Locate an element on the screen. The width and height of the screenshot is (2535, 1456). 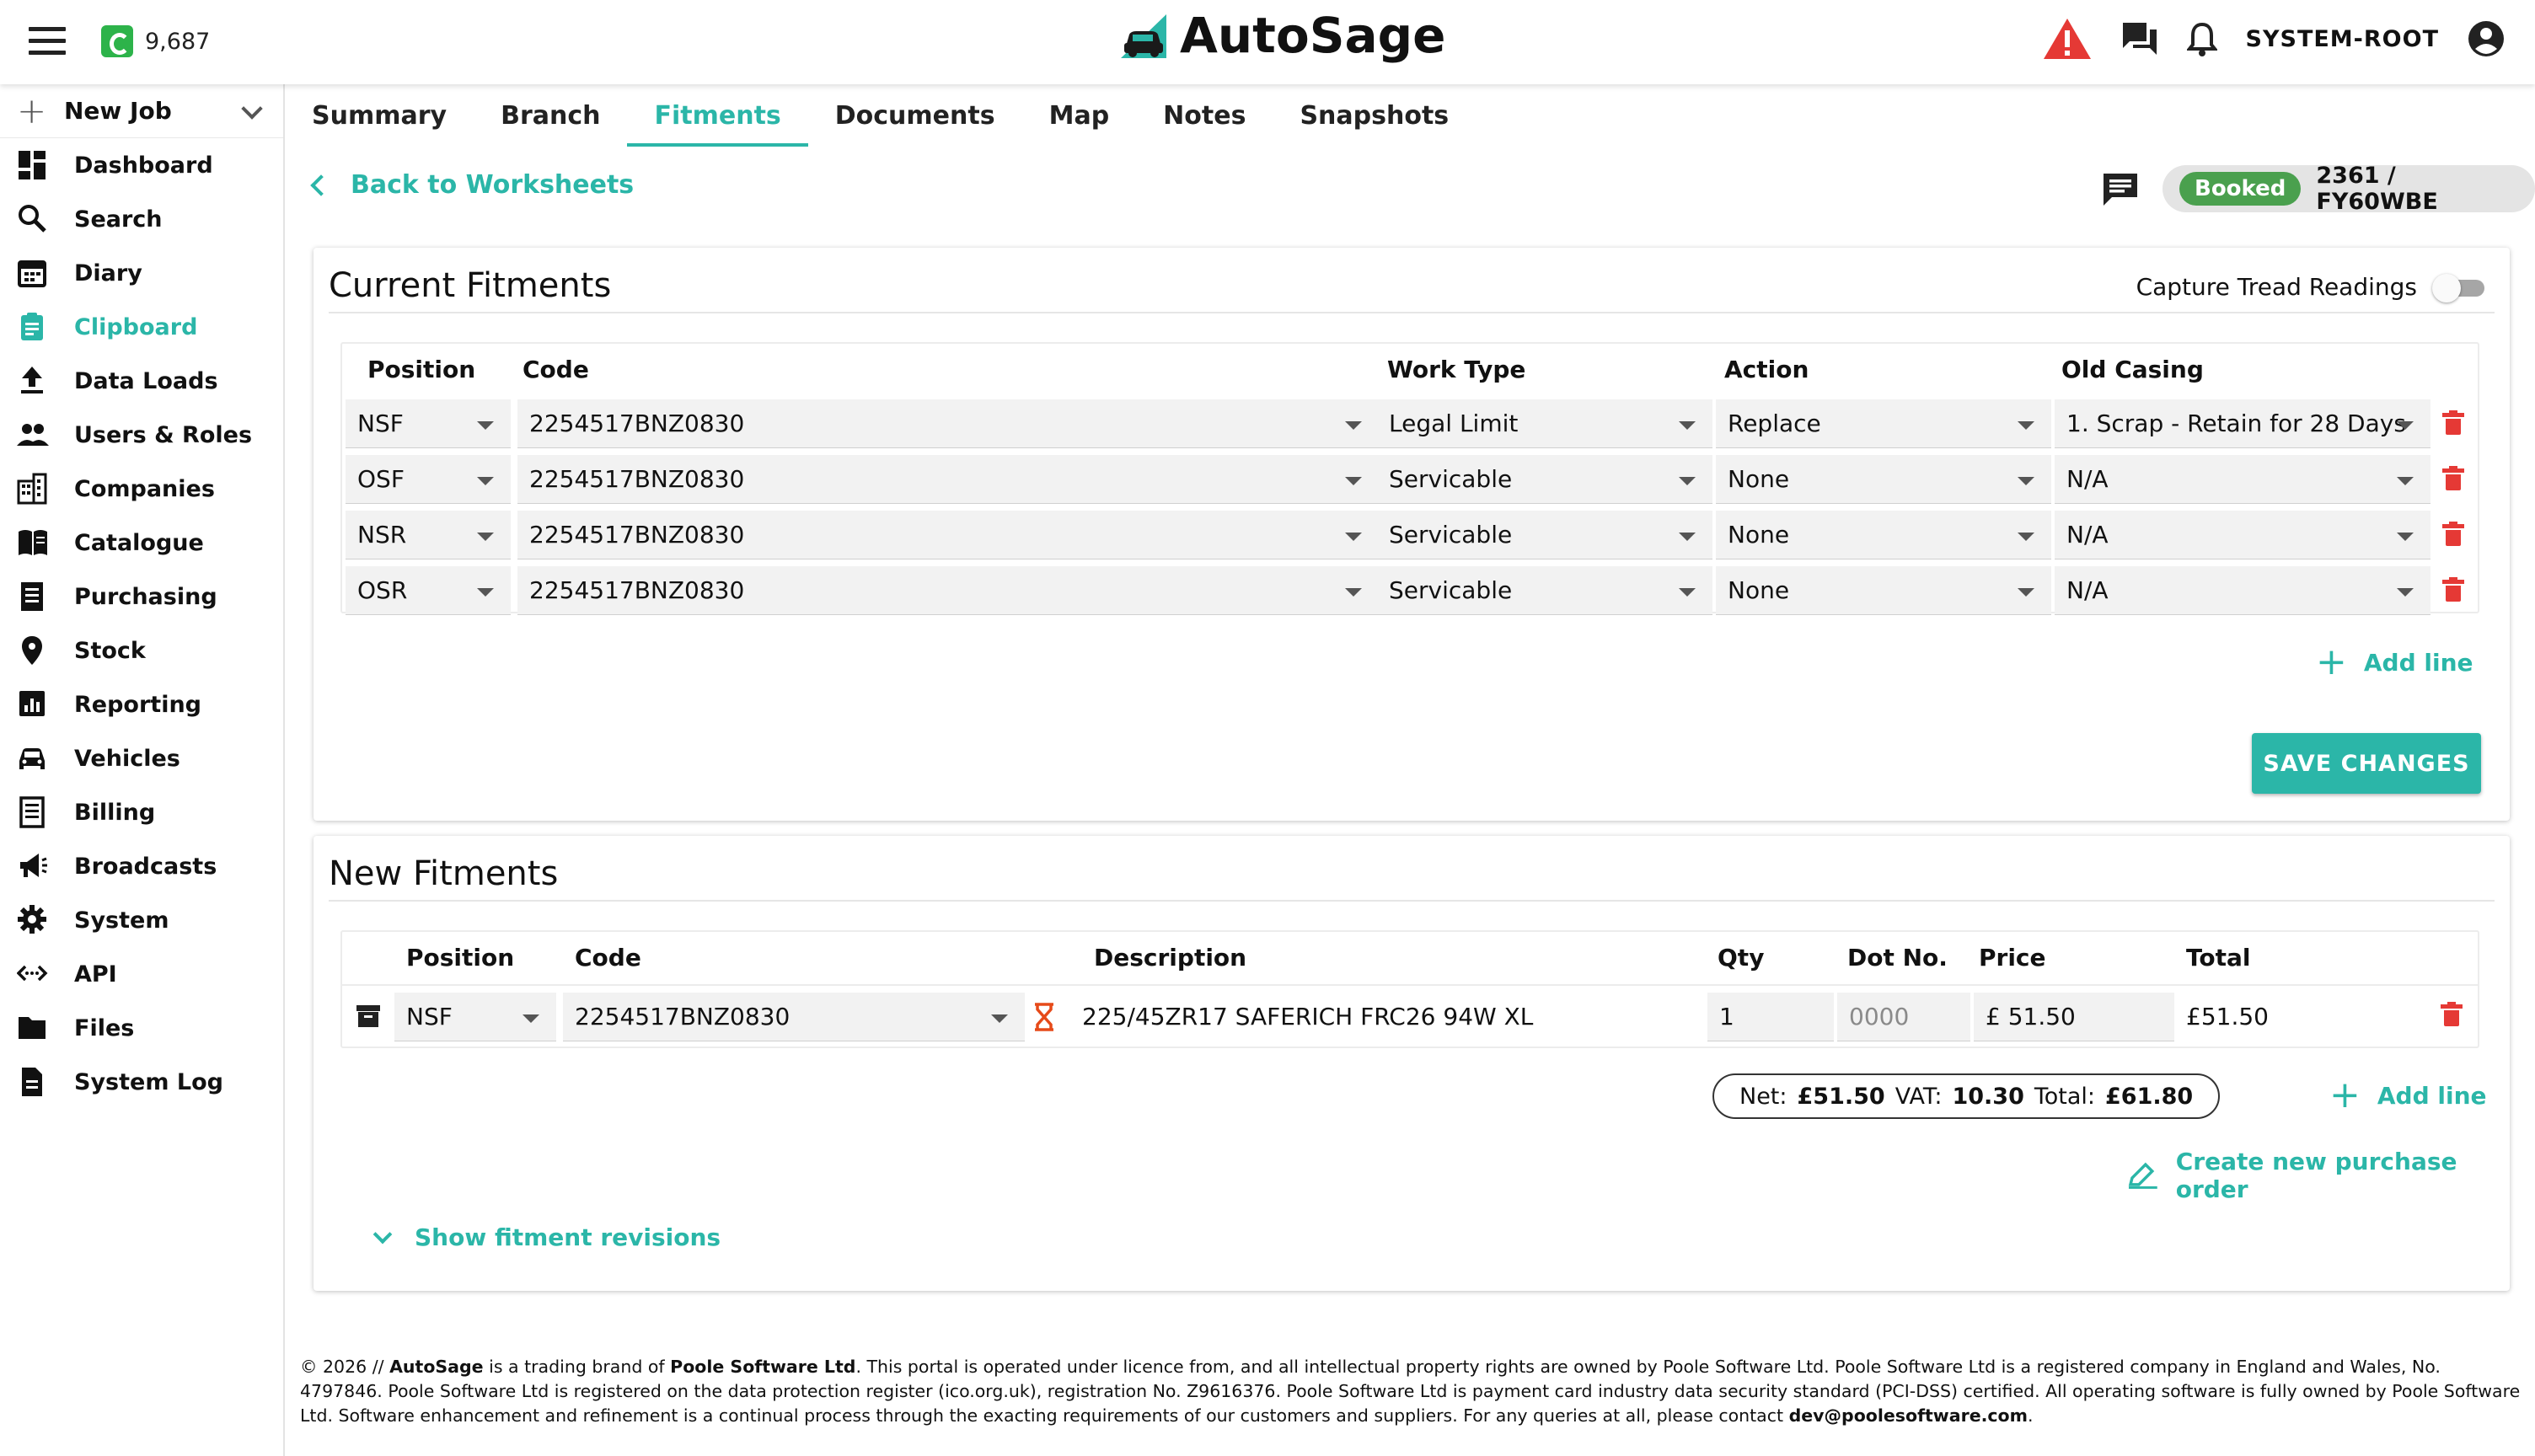
action-select: Replace is located at coordinates (1883, 423).